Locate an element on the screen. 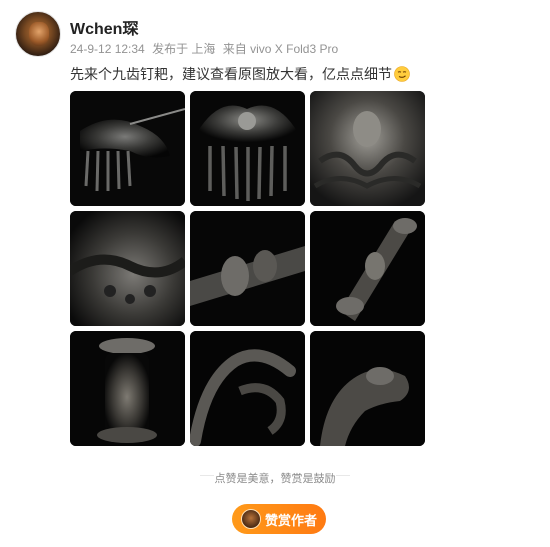 The height and width of the screenshot is (547, 550). image-dragon-relief-detail is located at coordinates (127, 268).